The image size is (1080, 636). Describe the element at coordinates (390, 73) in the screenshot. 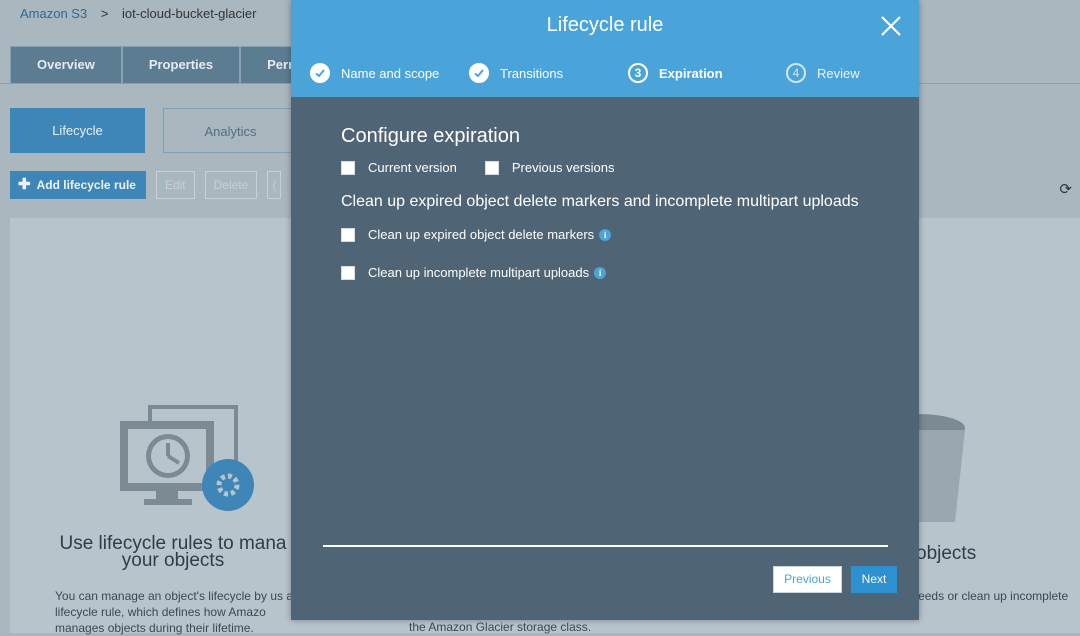

I see `step-label: Name and scope` at that location.